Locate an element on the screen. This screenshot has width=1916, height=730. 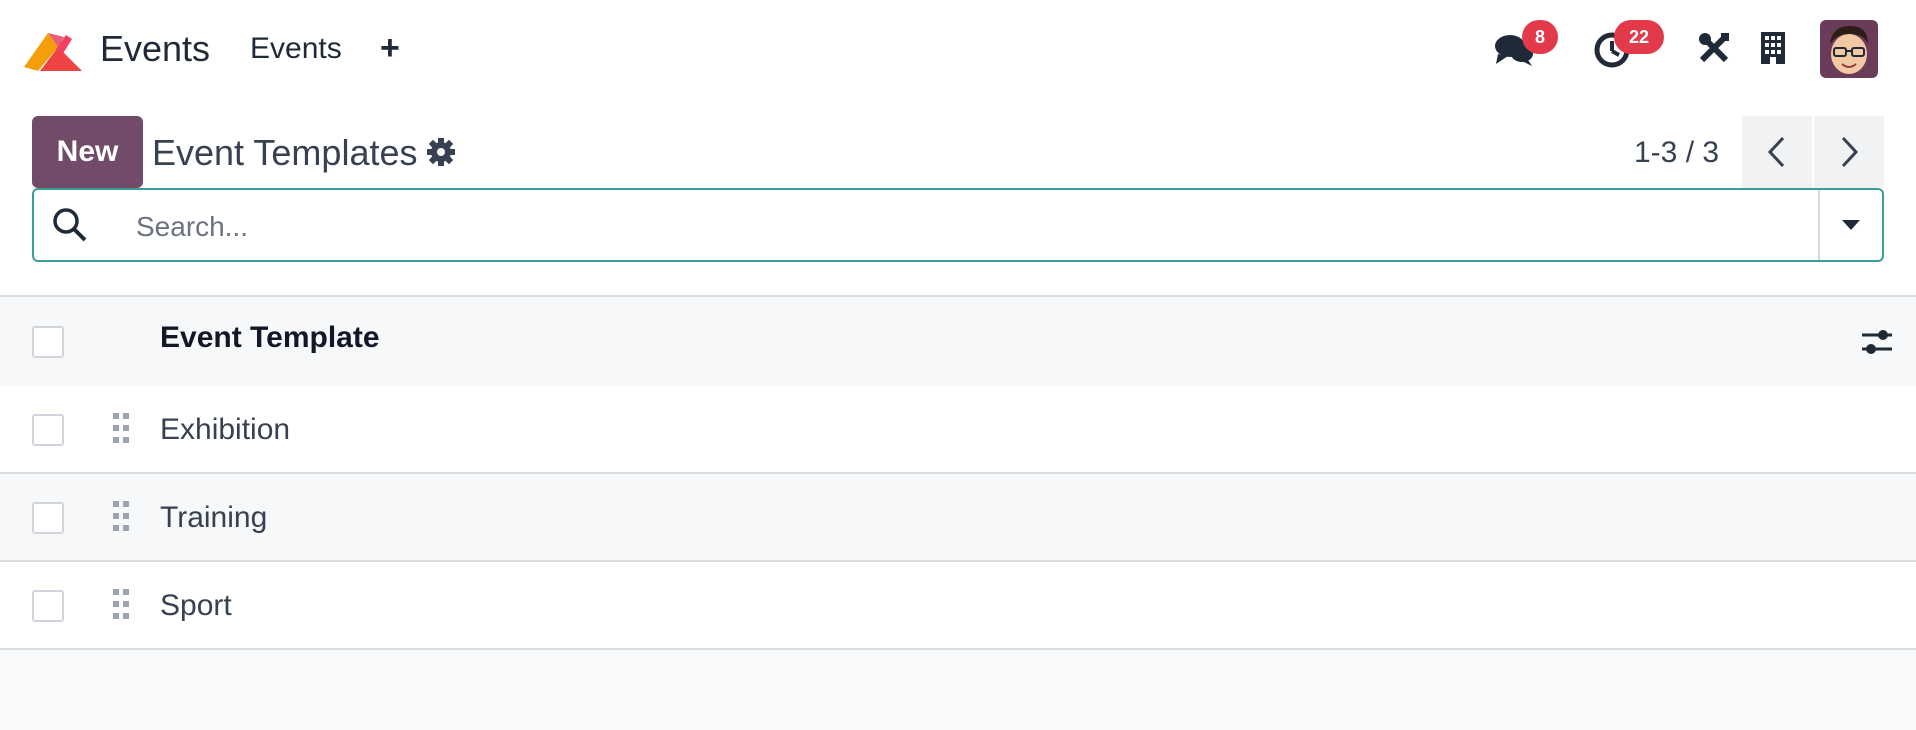
table-row: Sport is located at coordinates (958, 606).